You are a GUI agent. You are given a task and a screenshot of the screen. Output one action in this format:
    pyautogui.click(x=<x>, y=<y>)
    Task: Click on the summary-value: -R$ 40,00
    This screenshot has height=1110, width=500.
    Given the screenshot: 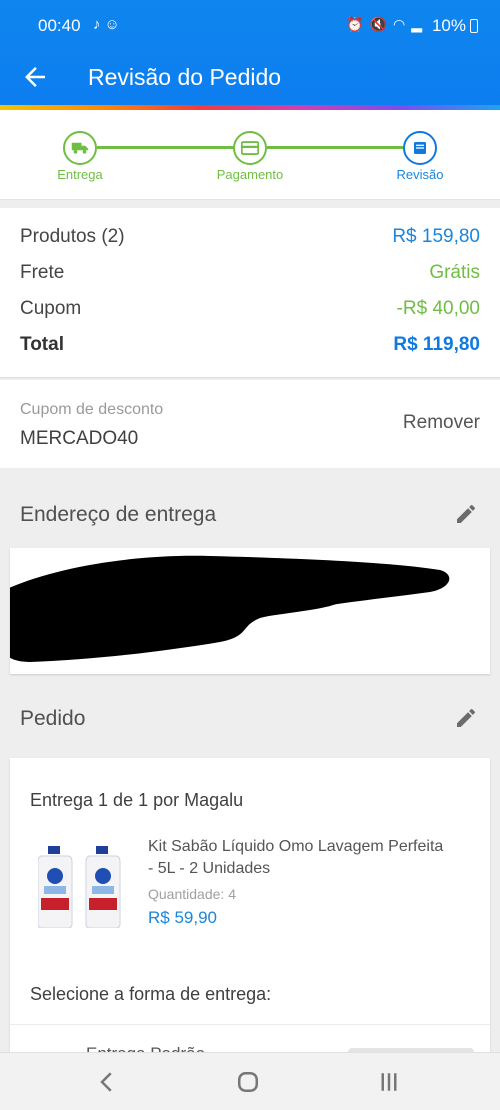 What is the action you would take?
    pyautogui.click(x=438, y=308)
    